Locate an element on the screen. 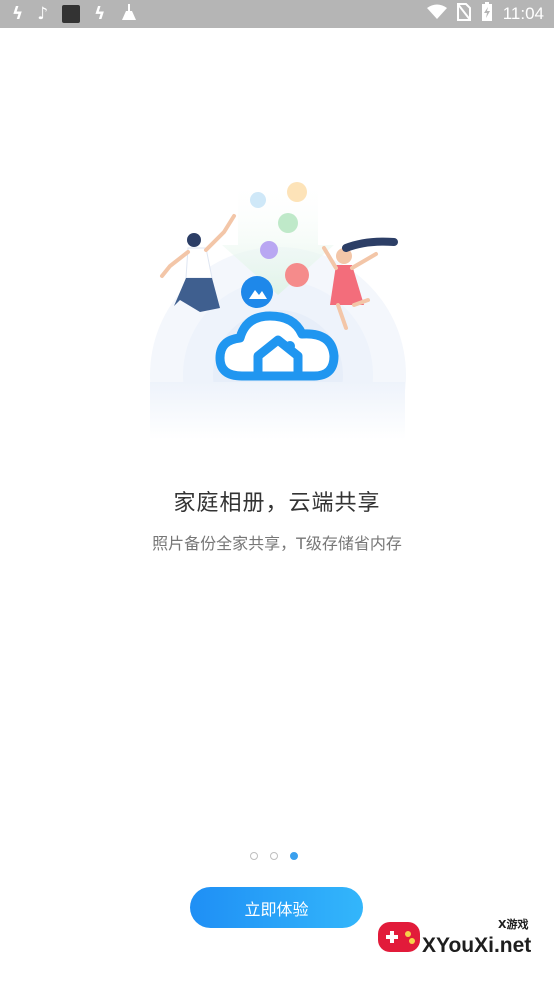  status-time: 11:04 is located at coordinates (523, 13).